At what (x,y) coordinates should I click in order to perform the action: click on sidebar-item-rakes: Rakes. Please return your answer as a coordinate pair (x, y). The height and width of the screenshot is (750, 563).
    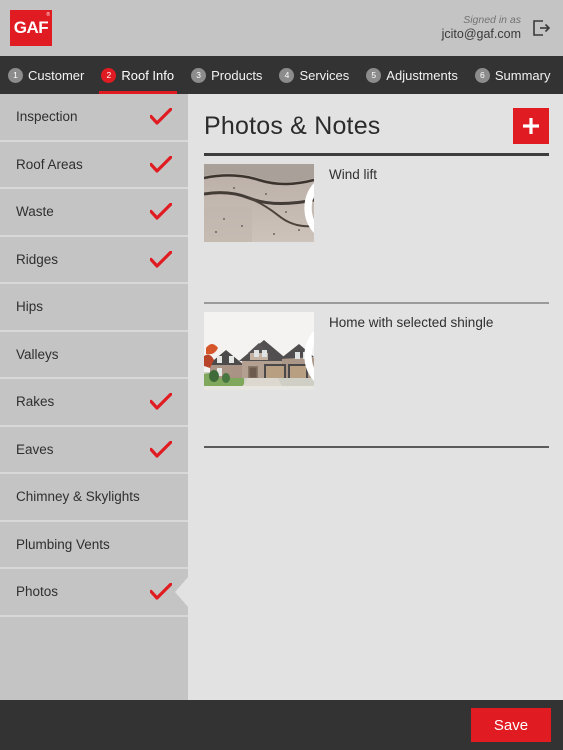
    Looking at the image, I should click on (94, 403).